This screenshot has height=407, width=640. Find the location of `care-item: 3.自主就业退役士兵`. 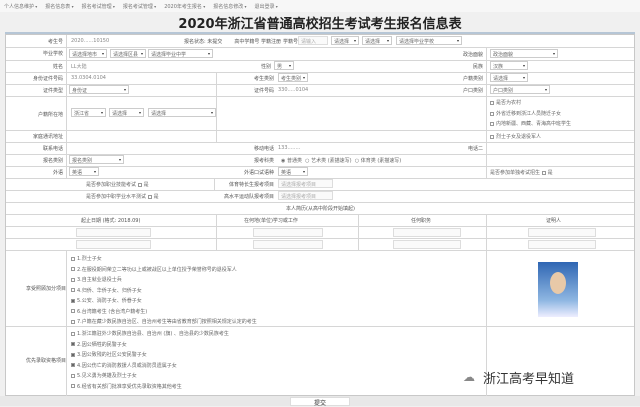

care-item: 3.自主就业退役士兵 is located at coordinates (96, 279).